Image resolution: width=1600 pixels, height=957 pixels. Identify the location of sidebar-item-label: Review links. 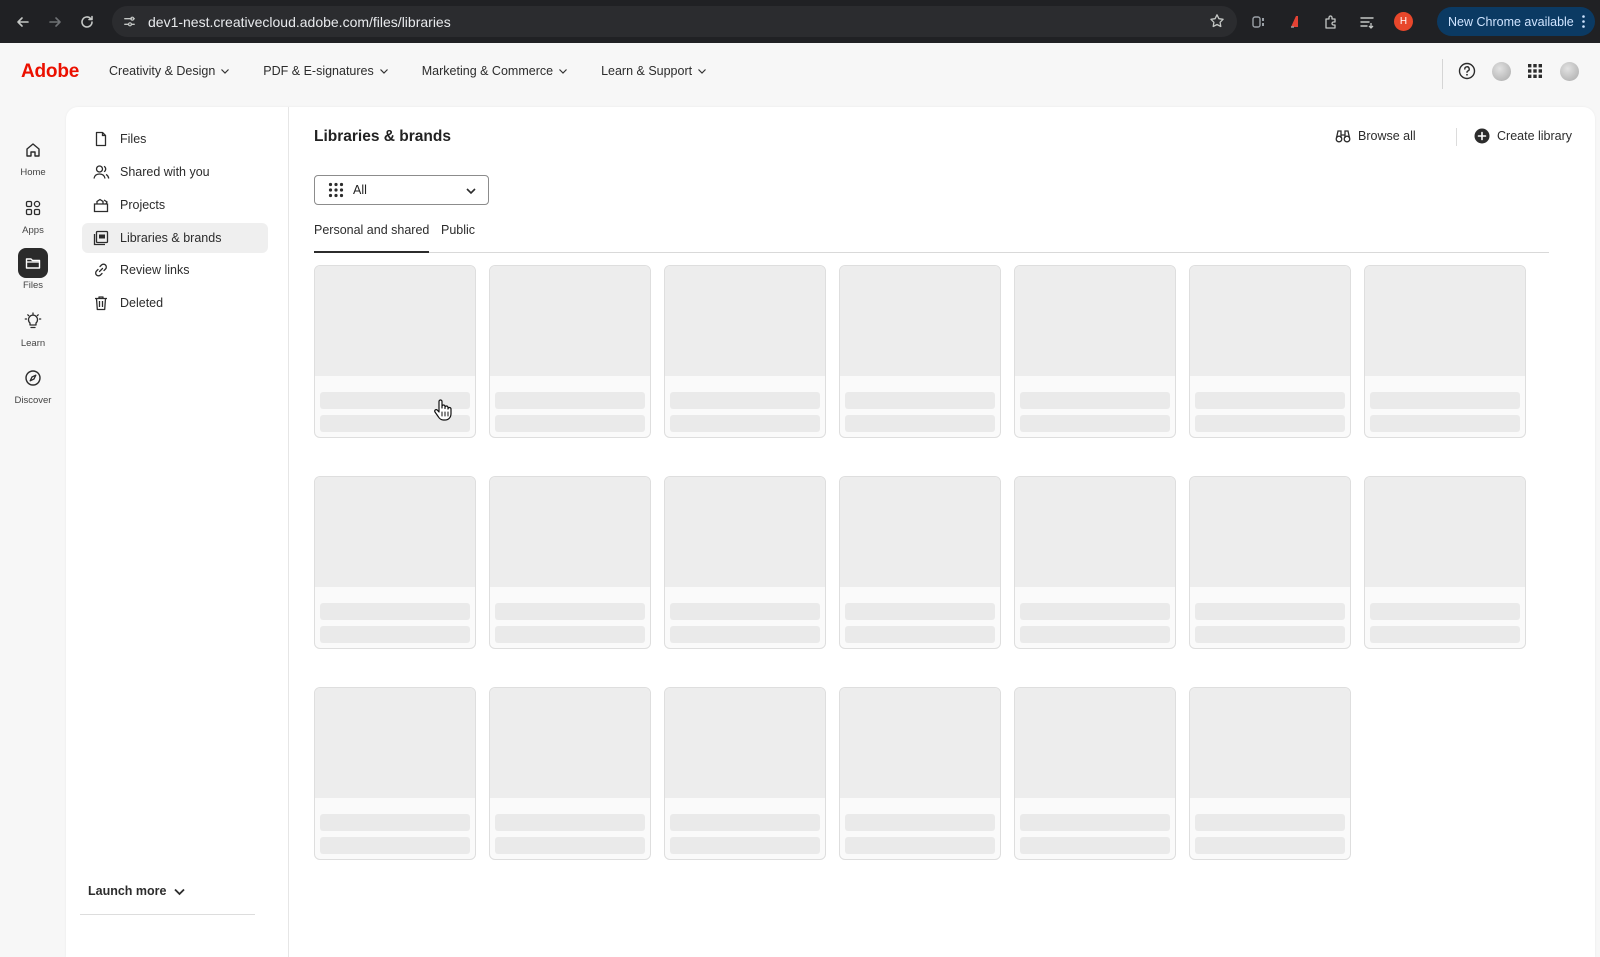
(155, 270).